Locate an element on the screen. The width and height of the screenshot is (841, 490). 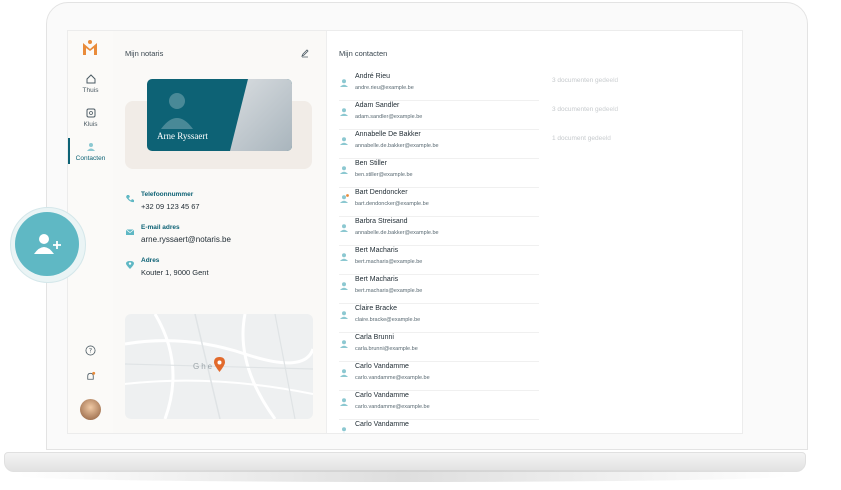
contact-name: Ben Stiller is located at coordinates (371, 163).